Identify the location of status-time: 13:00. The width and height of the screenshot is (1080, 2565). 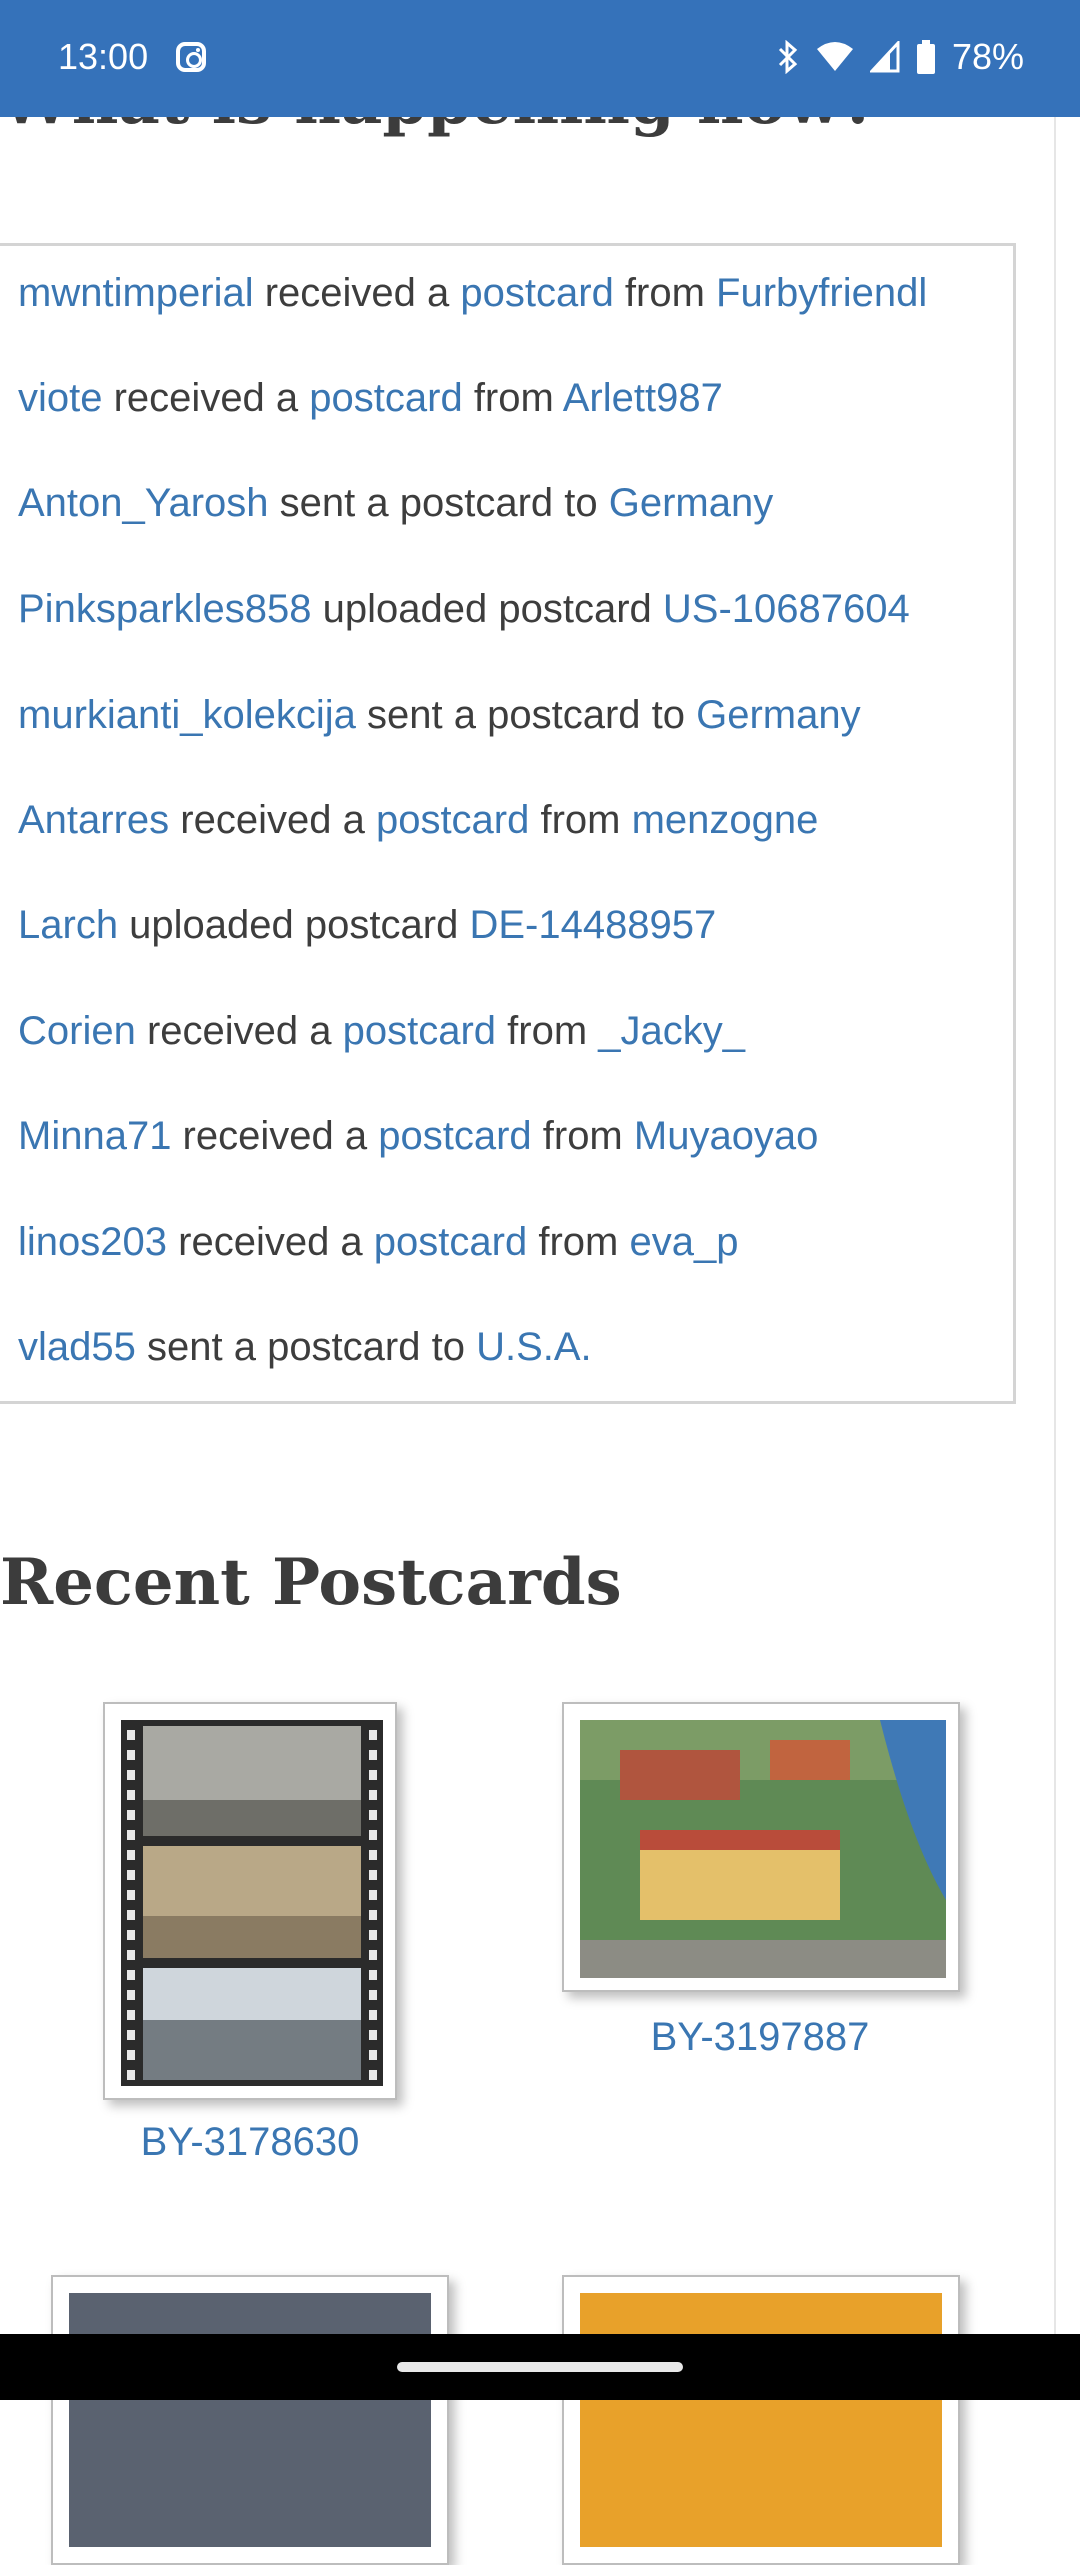
(103, 56).